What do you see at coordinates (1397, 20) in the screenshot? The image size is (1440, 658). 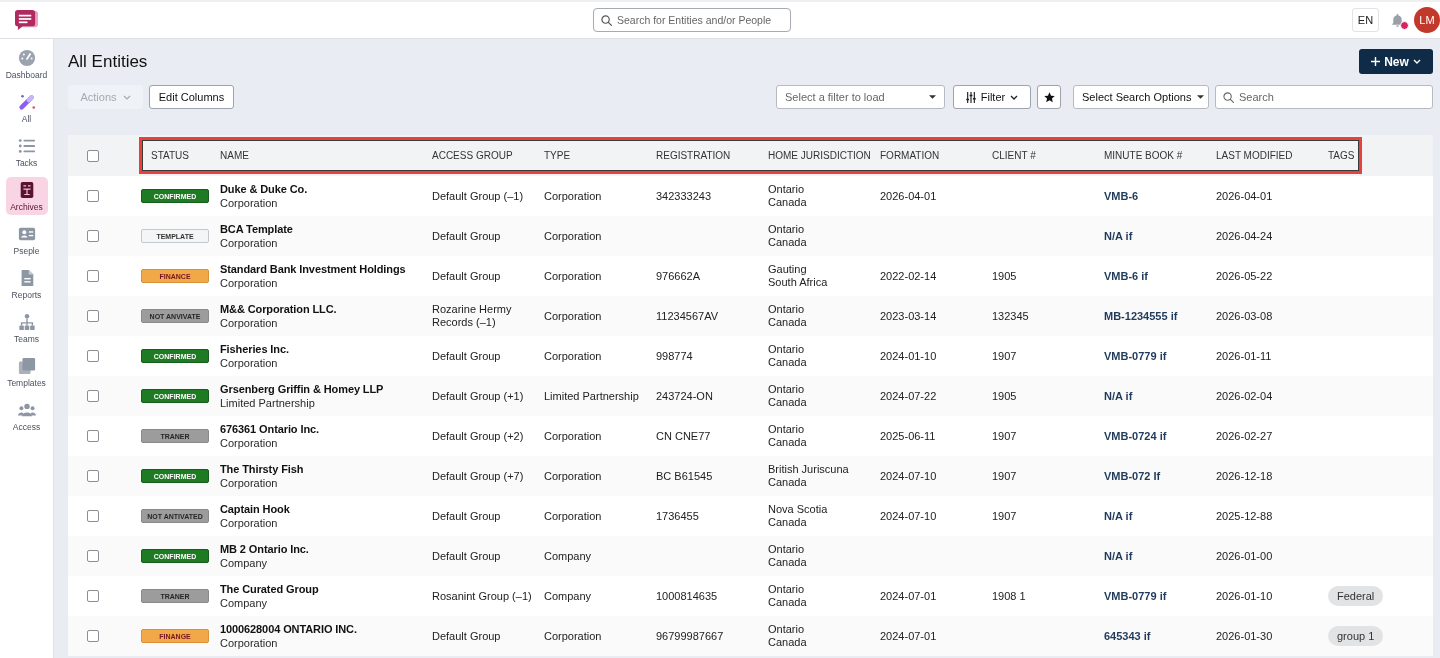 I see `bell-icon` at bounding box center [1397, 20].